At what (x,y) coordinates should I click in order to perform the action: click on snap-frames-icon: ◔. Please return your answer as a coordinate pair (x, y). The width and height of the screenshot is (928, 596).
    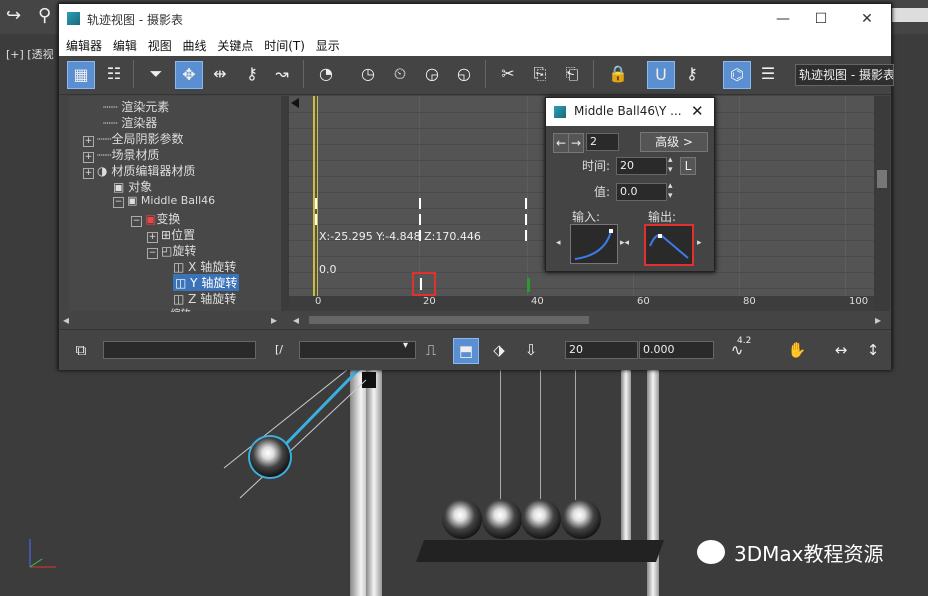
    Looking at the image, I should click on (326, 74).